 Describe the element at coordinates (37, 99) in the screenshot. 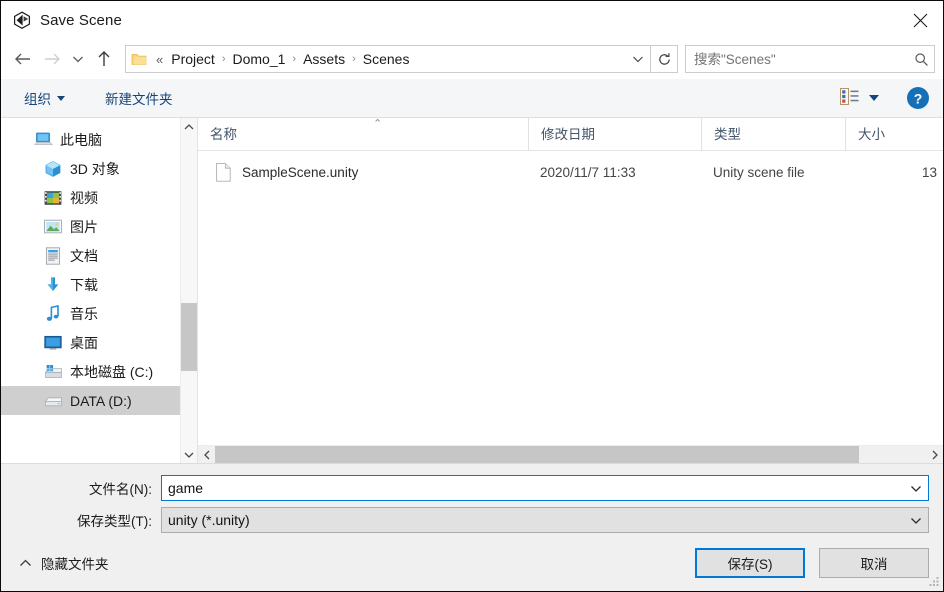

I see `organize-label: 组织` at that location.